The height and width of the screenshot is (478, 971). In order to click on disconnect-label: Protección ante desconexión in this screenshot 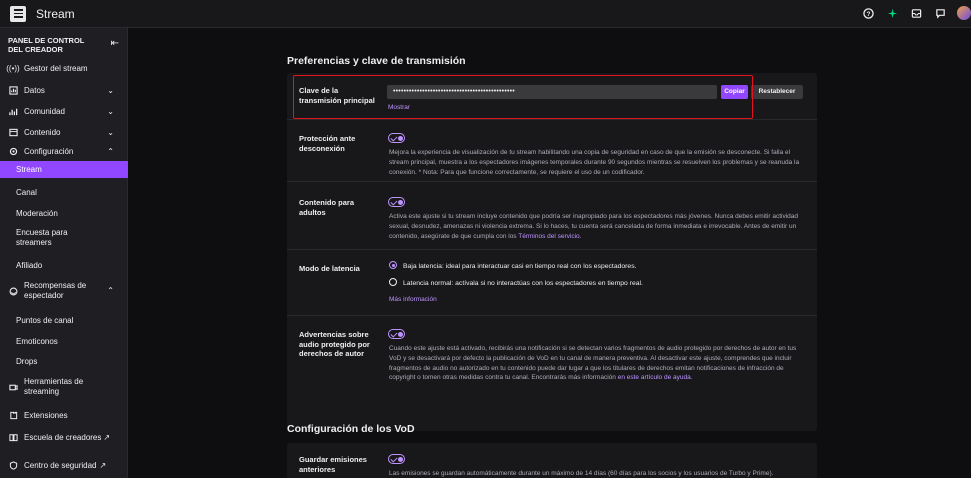, I will do `click(327, 143)`.